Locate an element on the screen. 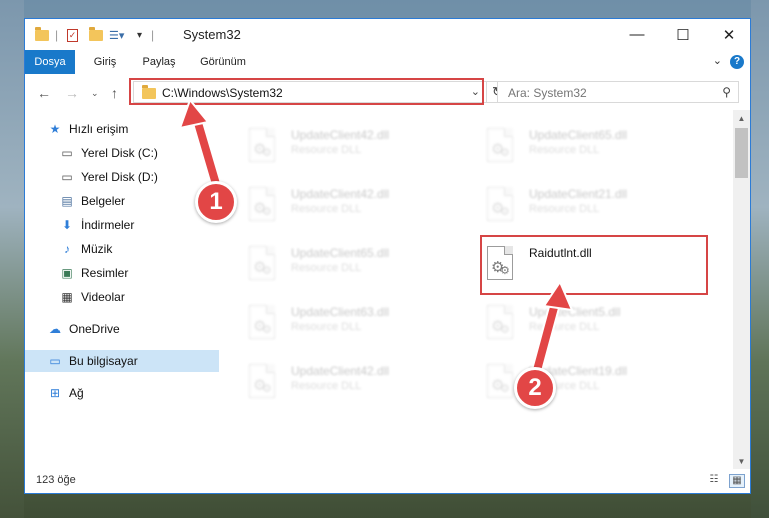 The height and width of the screenshot is (518, 769). cloud-icon: ☁ is located at coordinates (55, 329).